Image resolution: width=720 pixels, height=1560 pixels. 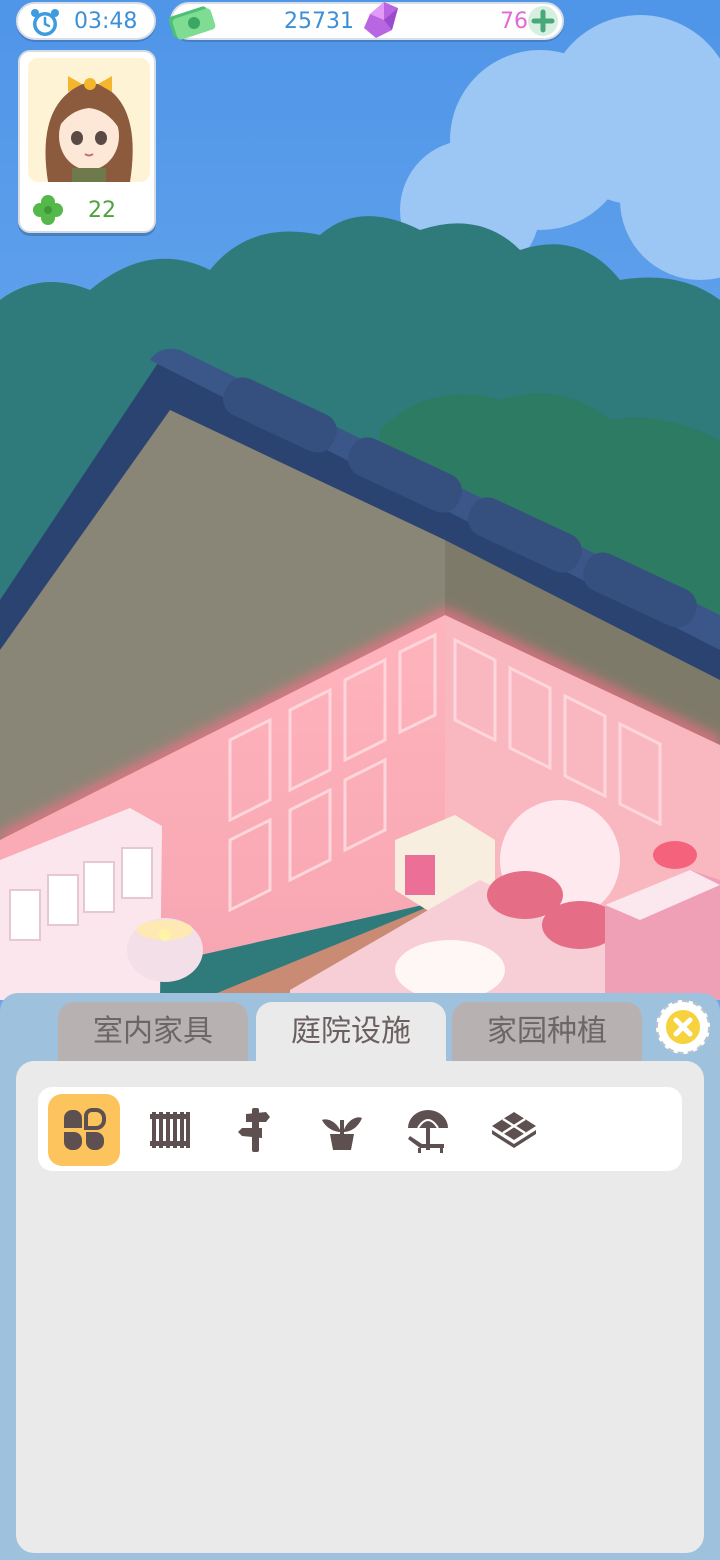 I want to click on floor-tiles-icon, so click(x=514, y=1130).